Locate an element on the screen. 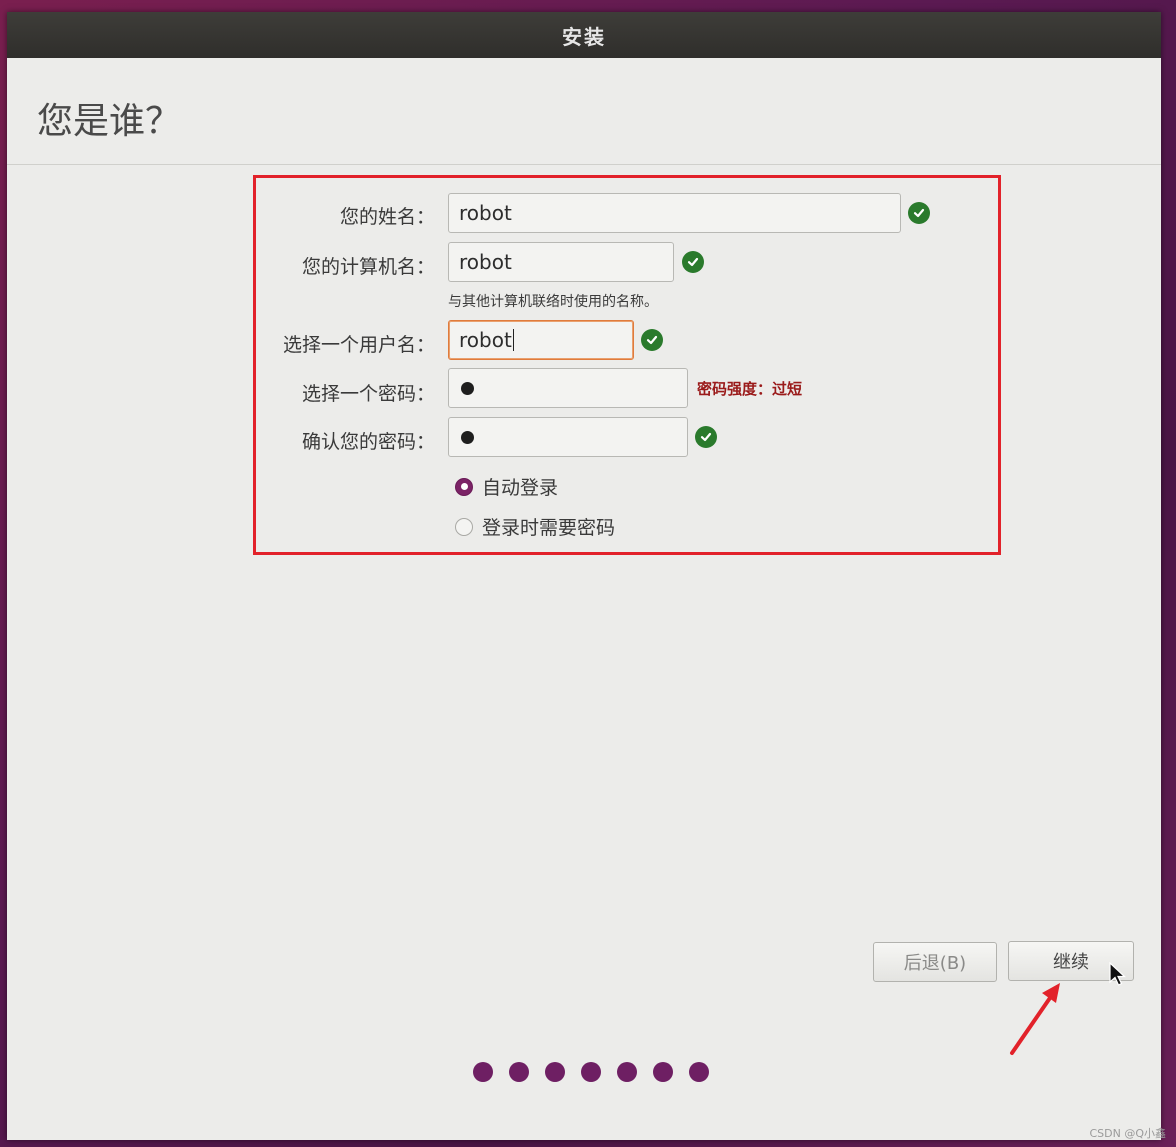 This screenshot has height=1147, width=1176. name-valid-check-icon is located at coordinates (919, 213).